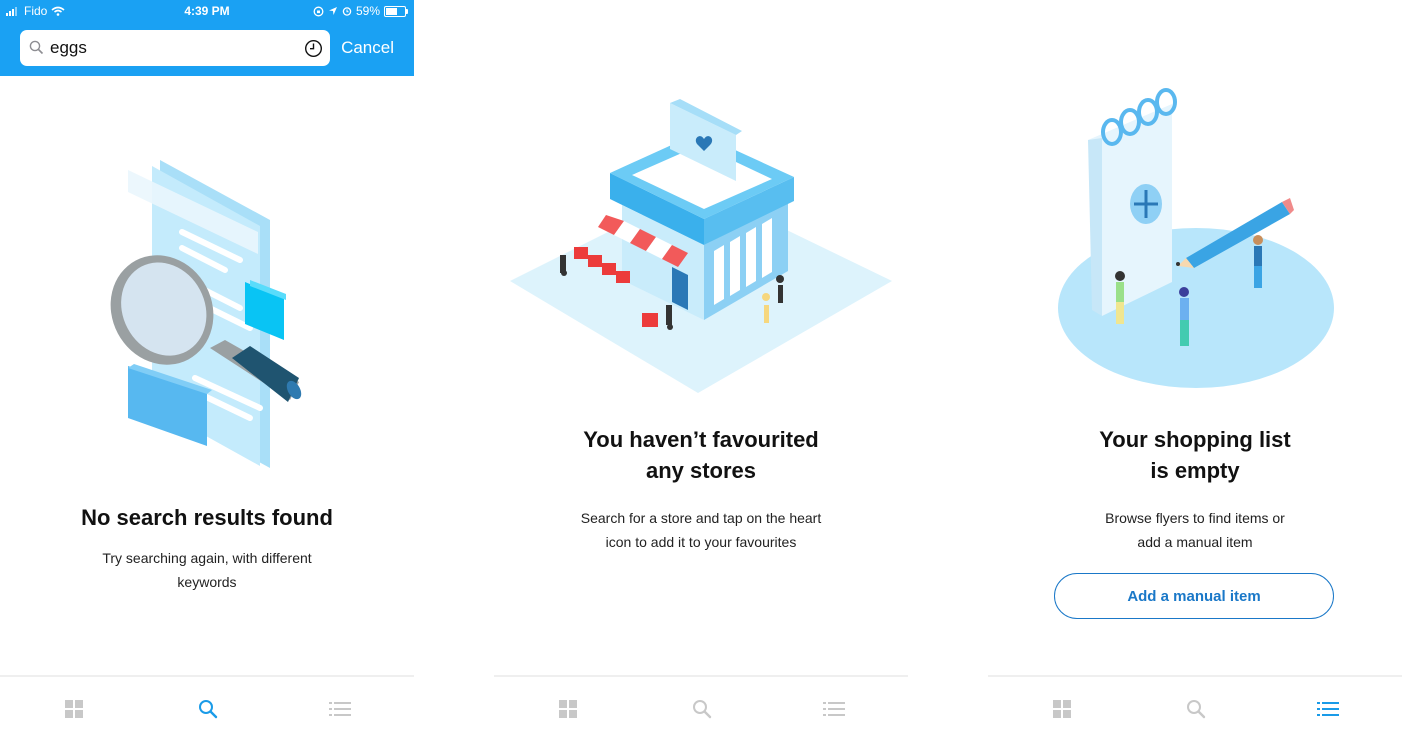  What do you see at coordinates (1195, 439) in the screenshot?
I see `title-line: Your shopping list` at bounding box center [1195, 439].